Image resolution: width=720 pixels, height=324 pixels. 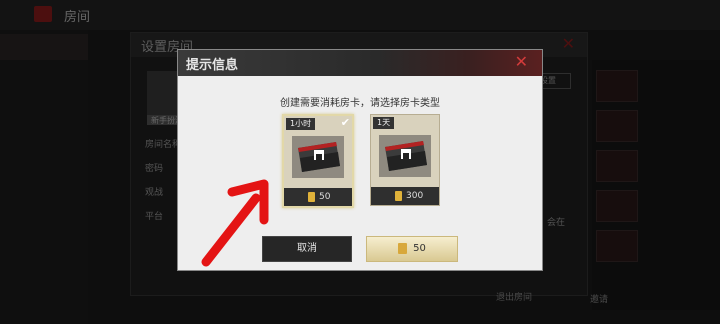 What do you see at coordinates (345, 122) in the screenshot?
I see `check-icon: ✔` at bounding box center [345, 122].